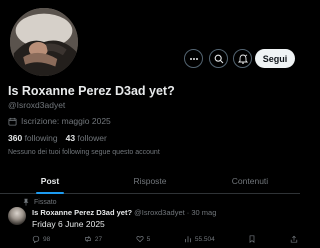 This screenshot has width=320, height=248. I want to click on following-link: 360 following, so click(33, 138).